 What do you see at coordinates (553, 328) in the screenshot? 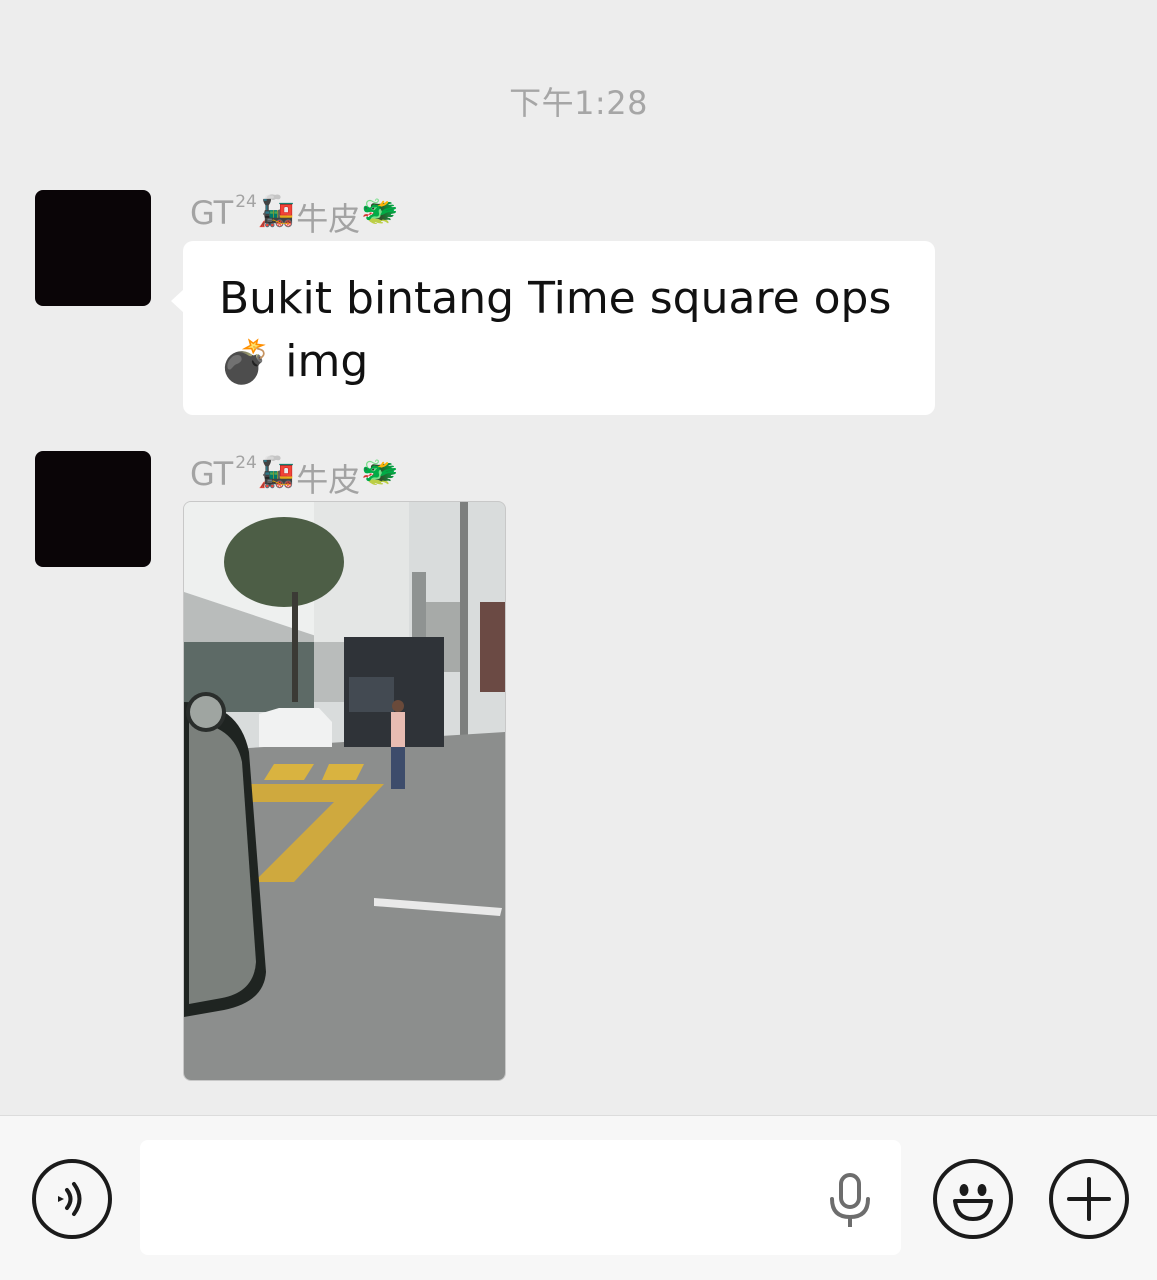
I see `text-message-bubble: Bukit bintang Time square ops 💣 img` at bounding box center [553, 328].